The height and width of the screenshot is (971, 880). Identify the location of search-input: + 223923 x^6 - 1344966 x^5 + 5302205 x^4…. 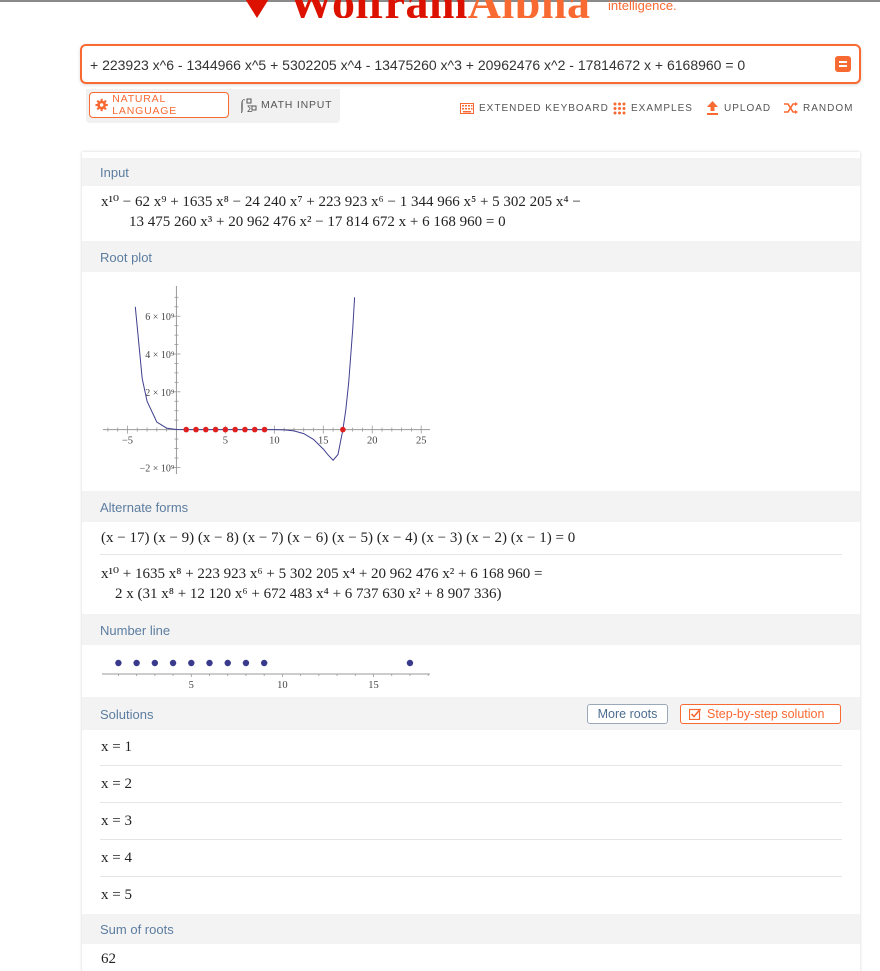
(457, 65).